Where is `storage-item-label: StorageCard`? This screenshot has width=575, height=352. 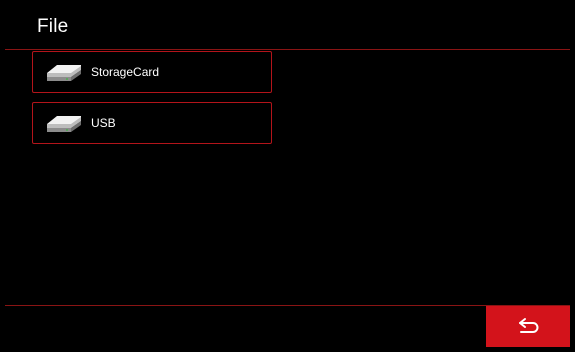
storage-item-label: StorageCard is located at coordinates (125, 72).